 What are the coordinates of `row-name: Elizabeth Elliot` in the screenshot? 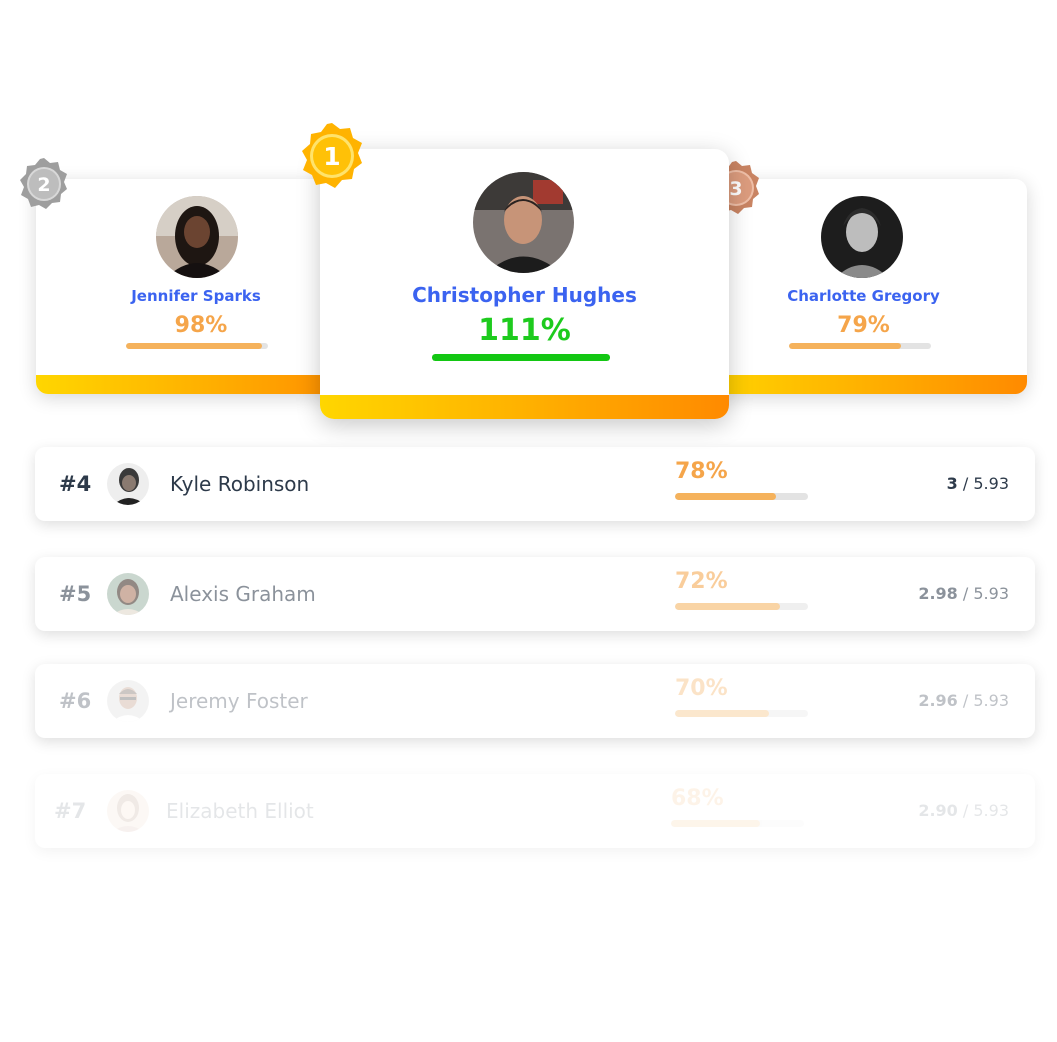 It's located at (240, 811).